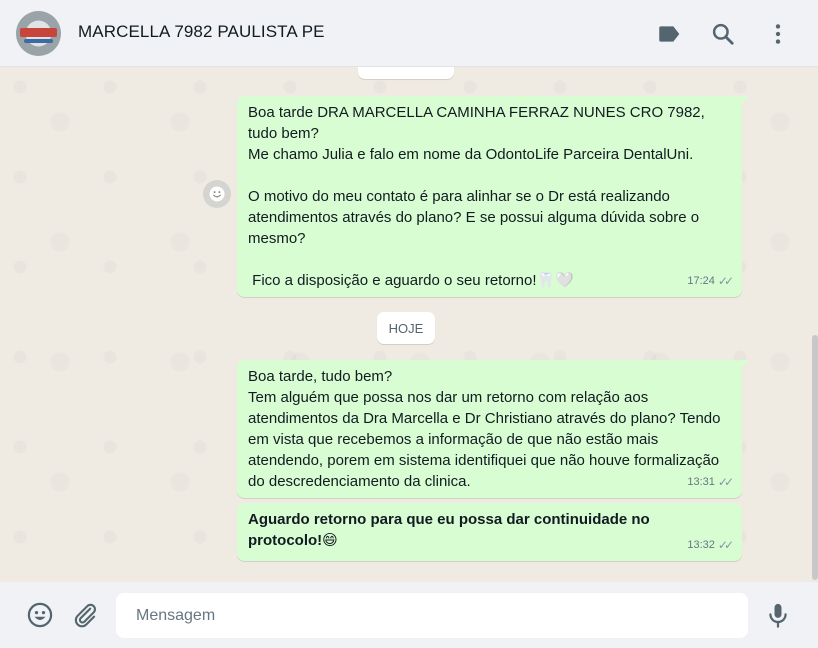  I want to click on contact-avatar, so click(38, 33).